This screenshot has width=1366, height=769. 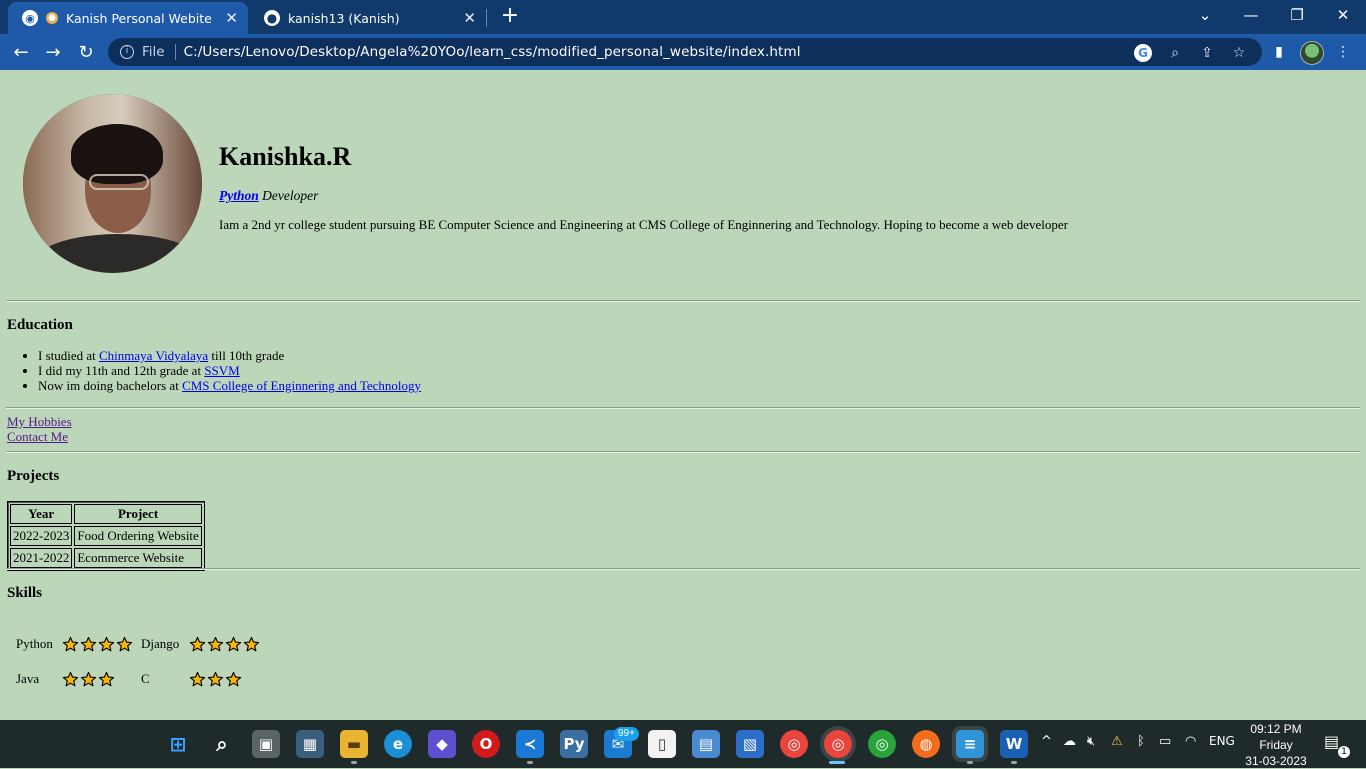 I want to click on table-cell: Ecommerce Website, so click(x=138, y=558).